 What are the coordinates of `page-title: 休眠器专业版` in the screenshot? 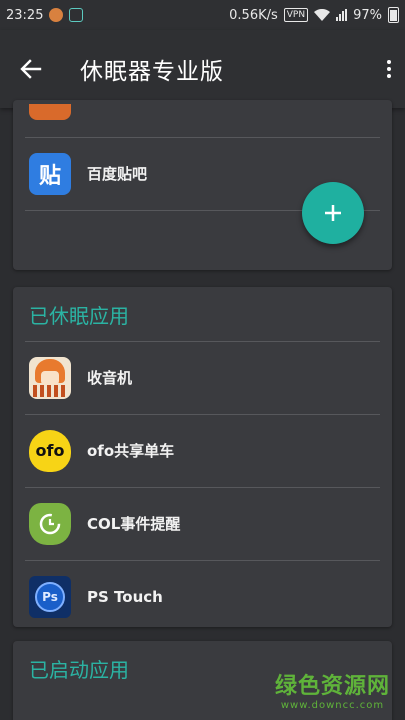 It's located at (152, 72).